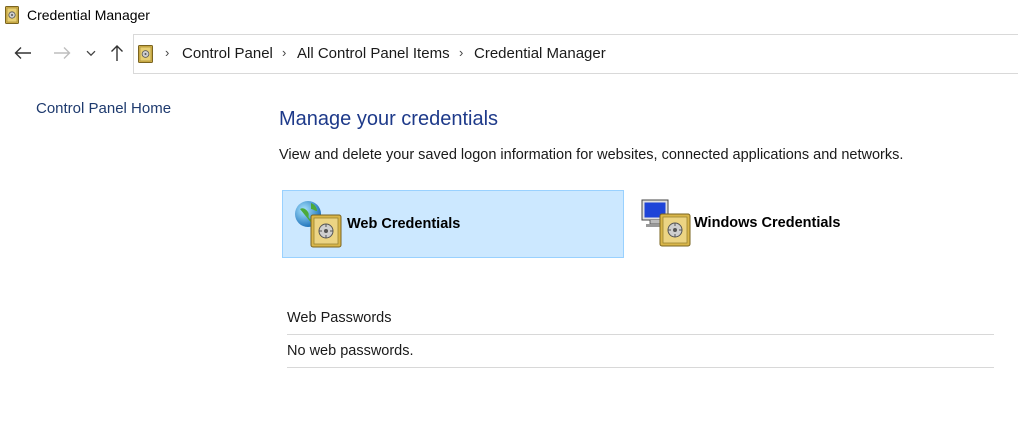  What do you see at coordinates (227, 53) in the screenshot?
I see `breadcrumb-control-panel: Control Panel` at bounding box center [227, 53].